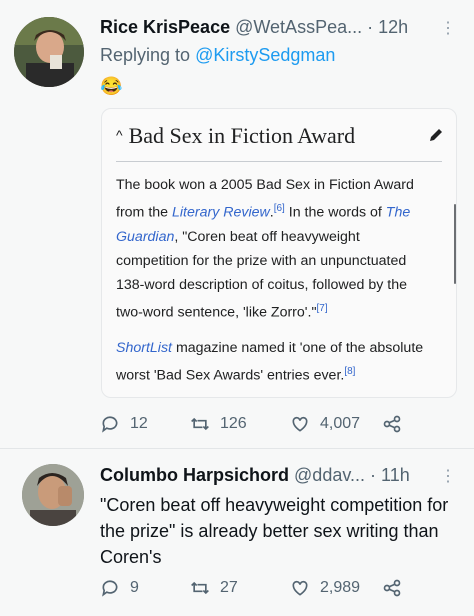  Describe the element at coordinates (242, 135) in the screenshot. I see `wiki-title-text: Bad Sex in Fiction Award` at that location.